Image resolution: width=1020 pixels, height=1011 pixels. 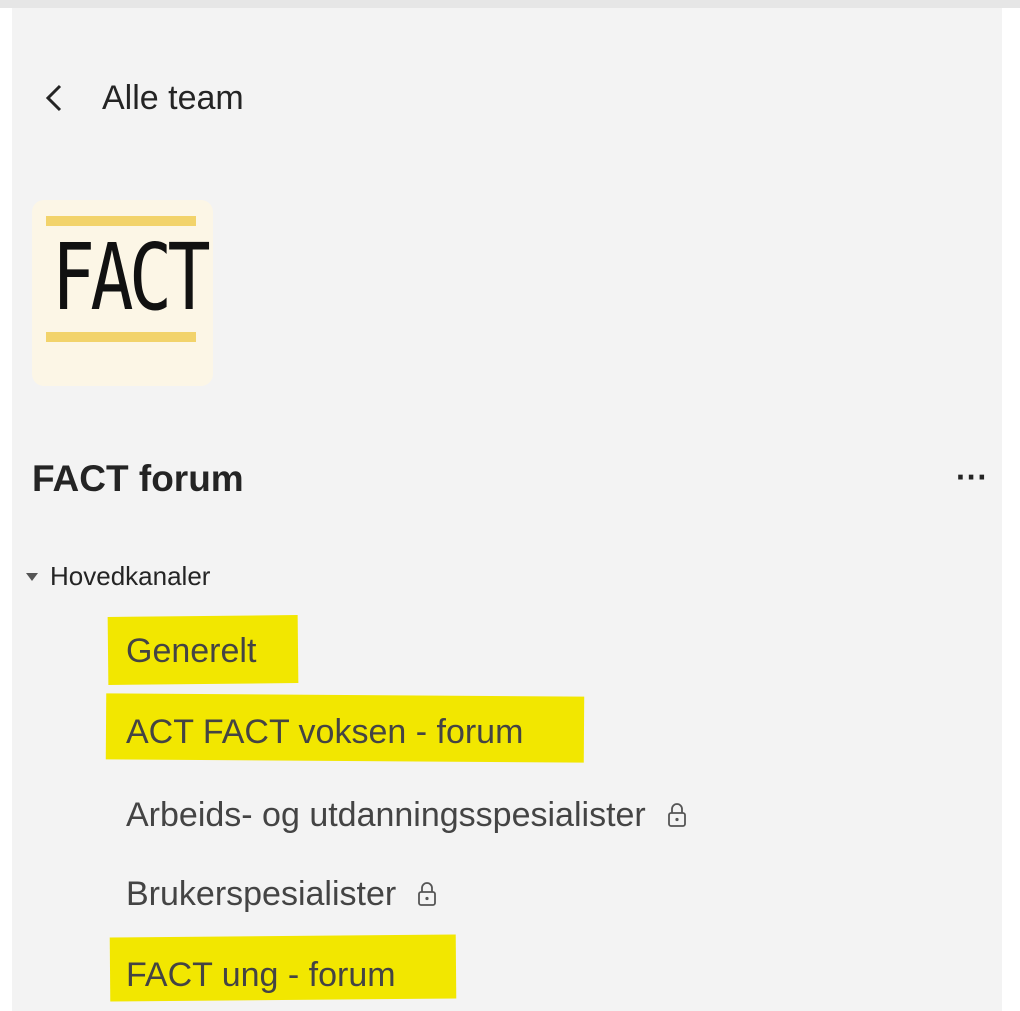 I want to click on channel-arbeids-og-utdanningsspesialister: Arbeids- og utdanningsspesialister, so click(x=407, y=815).